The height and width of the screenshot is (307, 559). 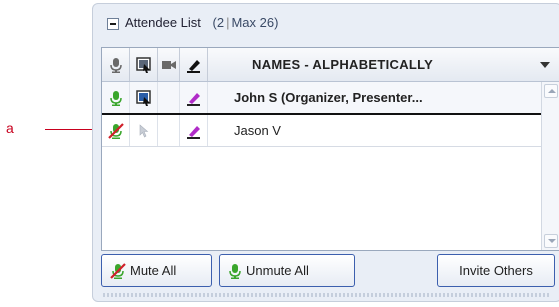 What do you see at coordinates (551, 241) in the screenshot?
I see `scroll-down-button` at bounding box center [551, 241].